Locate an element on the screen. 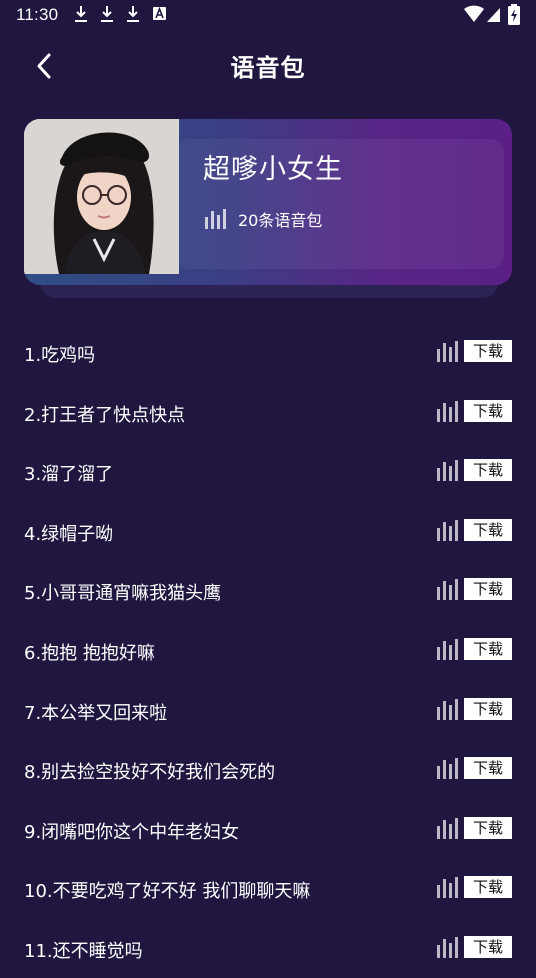 The height and width of the screenshot is (978, 536). sound-wave-icon is located at coordinates (215, 219).